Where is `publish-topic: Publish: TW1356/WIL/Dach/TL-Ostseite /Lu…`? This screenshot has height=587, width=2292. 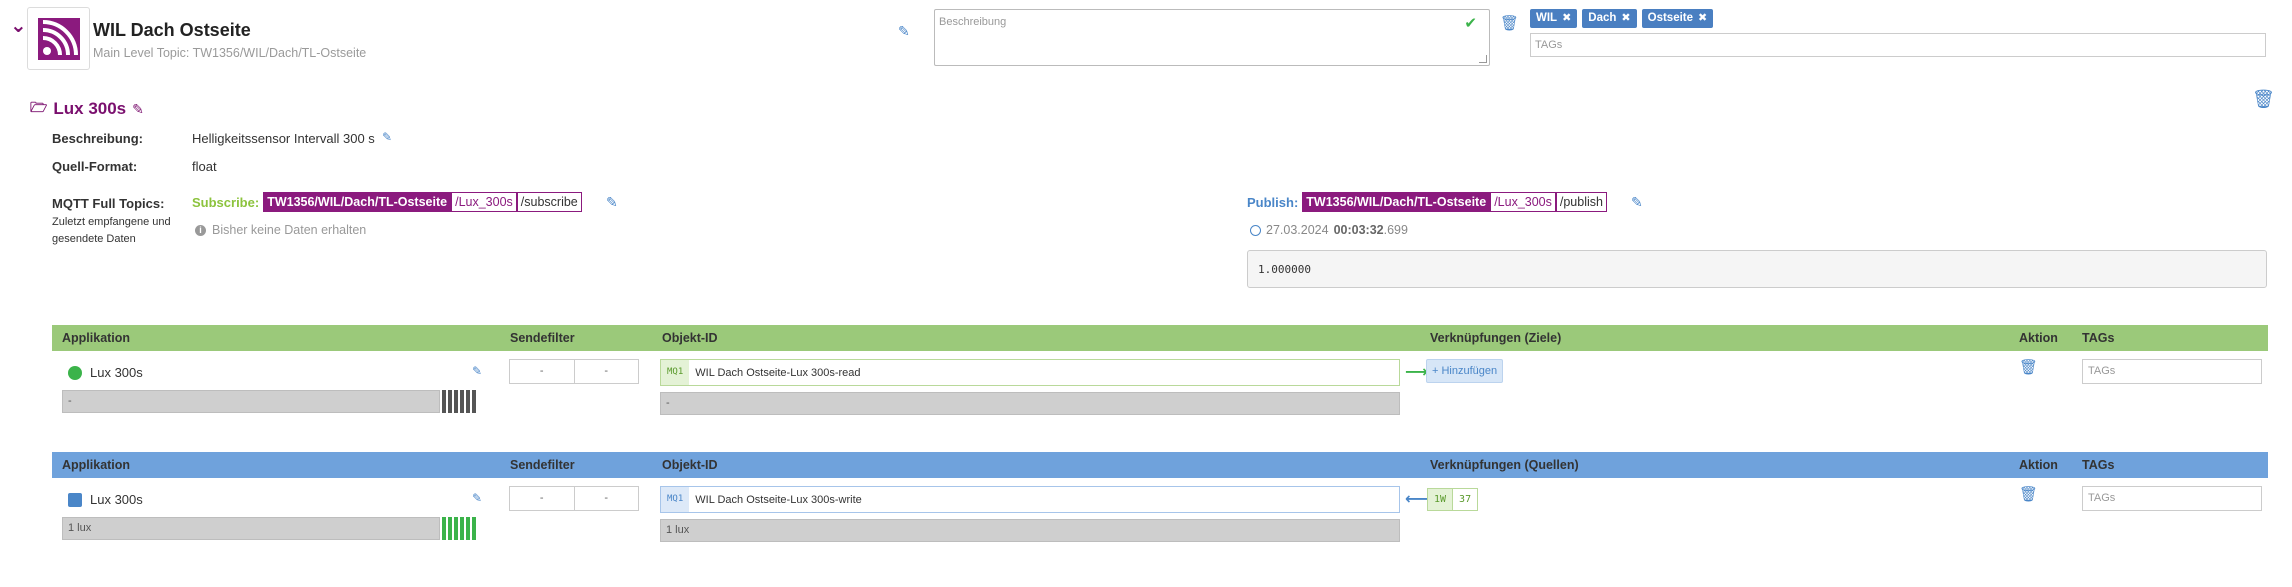
publish-topic: Publish: TW1356/WIL/Dach/TL-Ostseite /Lu… is located at coordinates (1427, 202).